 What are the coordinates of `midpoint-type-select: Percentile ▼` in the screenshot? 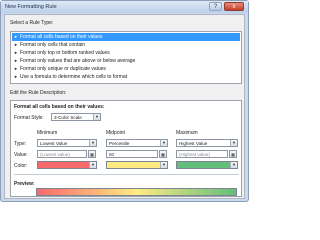 It's located at (137, 143).